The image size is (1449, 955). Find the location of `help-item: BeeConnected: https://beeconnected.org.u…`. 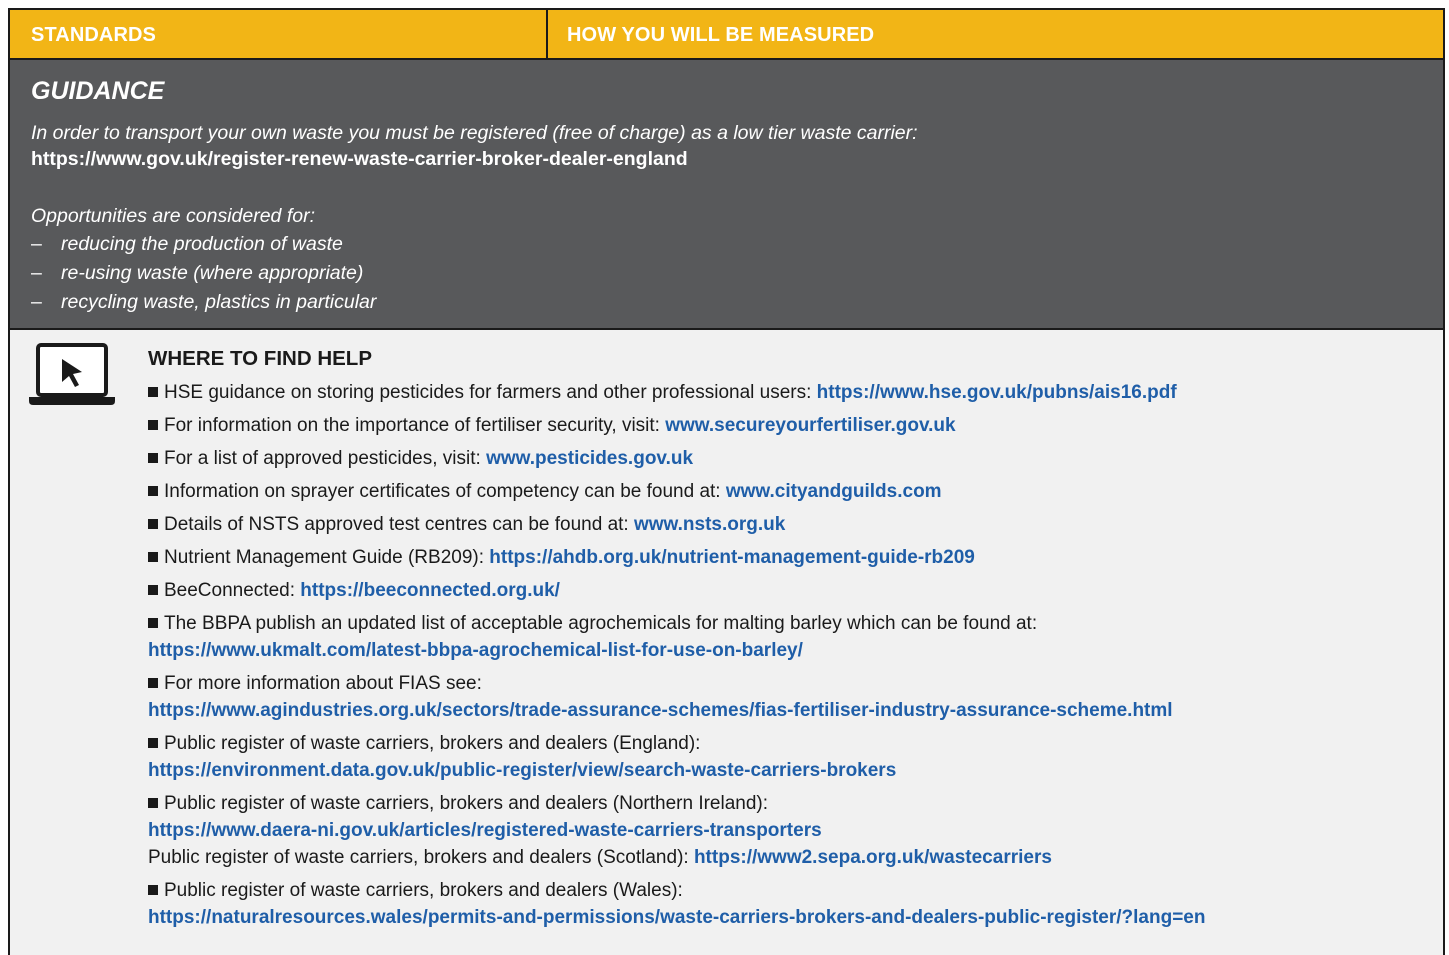

help-item: BeeConnected: https://beeconnected.org.u… is located at coordinates (354, 591).